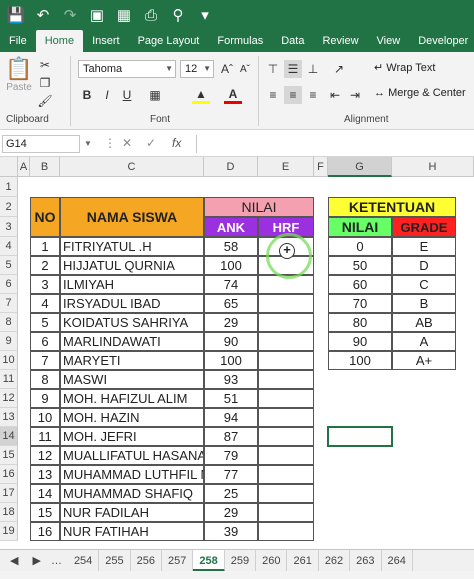  What do you see at coordinates (132, 284) in the screenshot?
I see `student-name-cell: ILMIYAH` at bounding box center [132, 284].